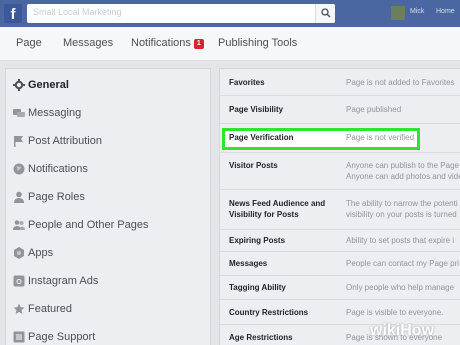 The image size is (460, 345). I want to click on setting-label: Favorites, so click(247, 82).